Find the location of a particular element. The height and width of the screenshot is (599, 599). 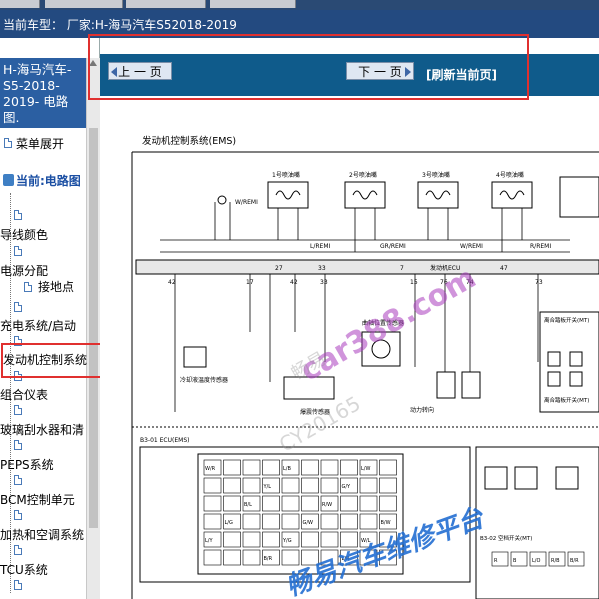

svg-text: 曲轴位置传感器 is located at coordinates (383, 323).